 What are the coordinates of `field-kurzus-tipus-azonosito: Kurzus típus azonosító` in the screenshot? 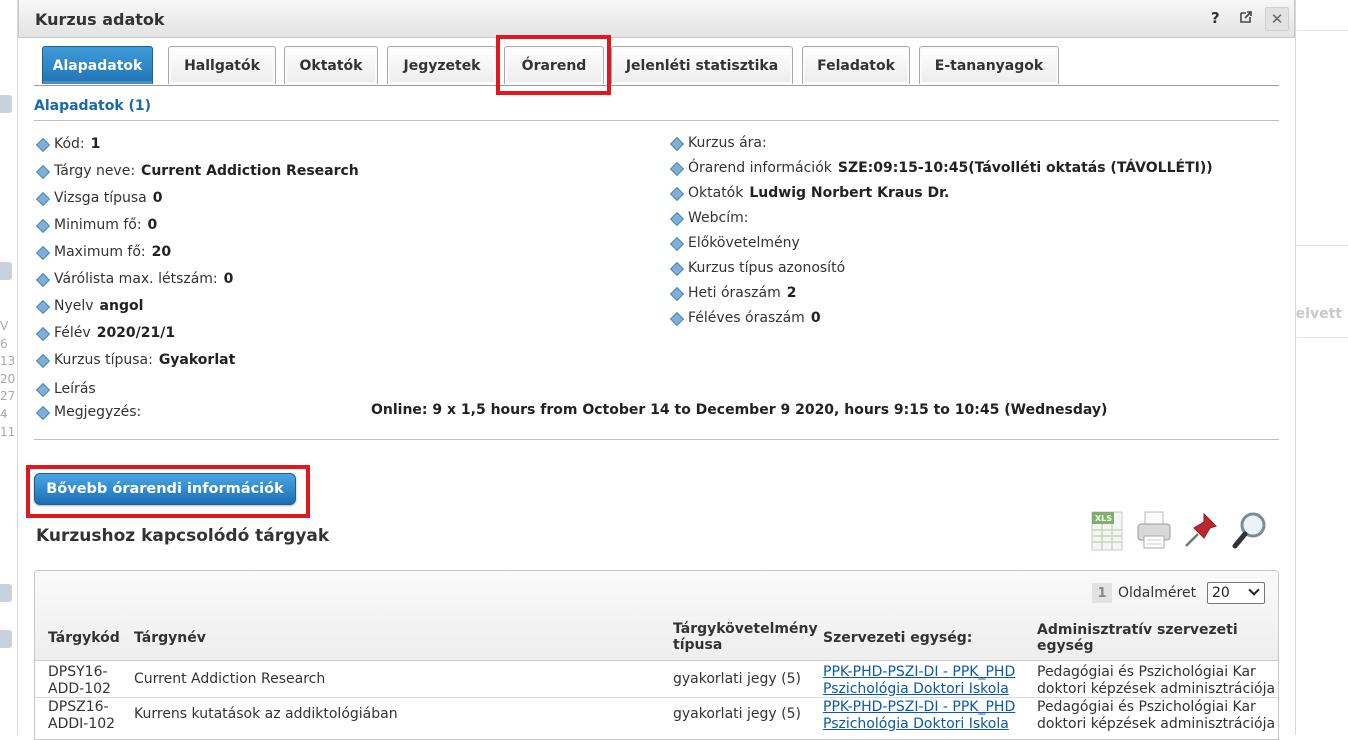 It's located at (757, 268).